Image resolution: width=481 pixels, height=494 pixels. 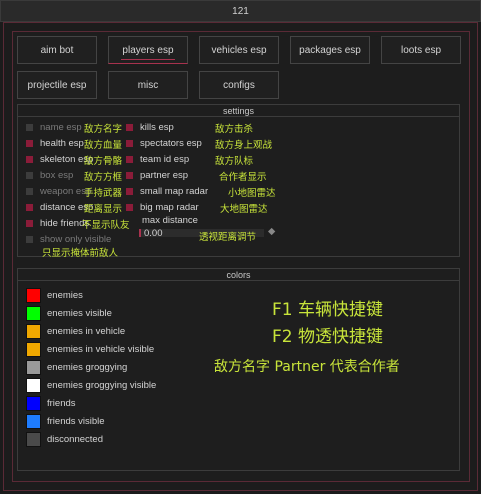 I want to click on annotation-skeleton-esp: 敌方骨骼, so click(x=103, y=161).